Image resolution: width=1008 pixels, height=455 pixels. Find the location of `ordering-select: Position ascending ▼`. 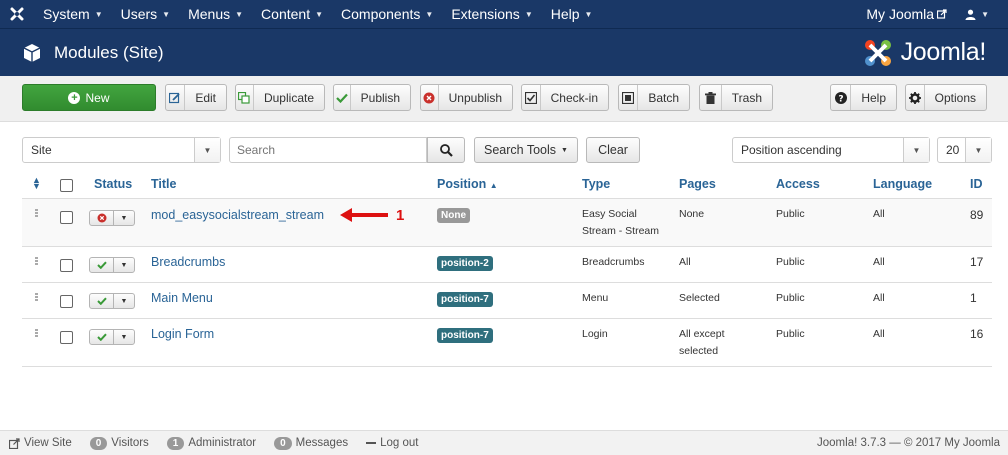

ordering-select: Position ascending ▼ is located at coordinates (831, 150).